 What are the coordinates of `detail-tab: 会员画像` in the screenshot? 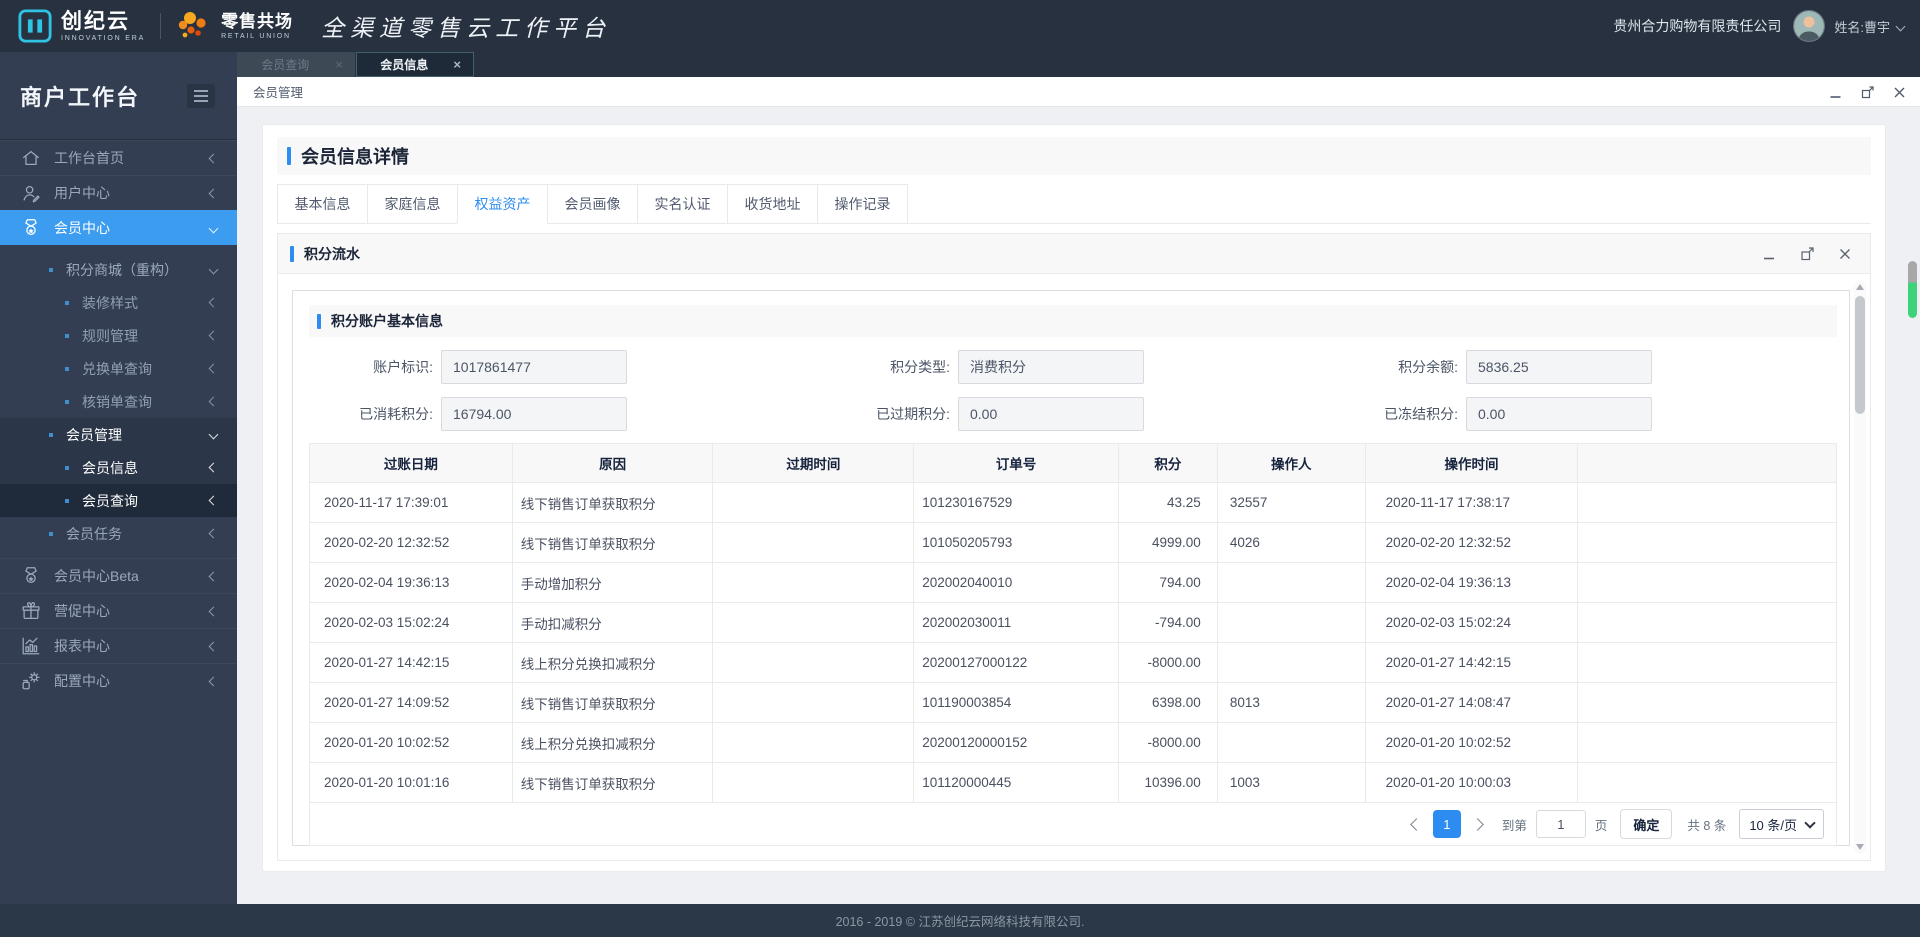 It's located at (592, 204).